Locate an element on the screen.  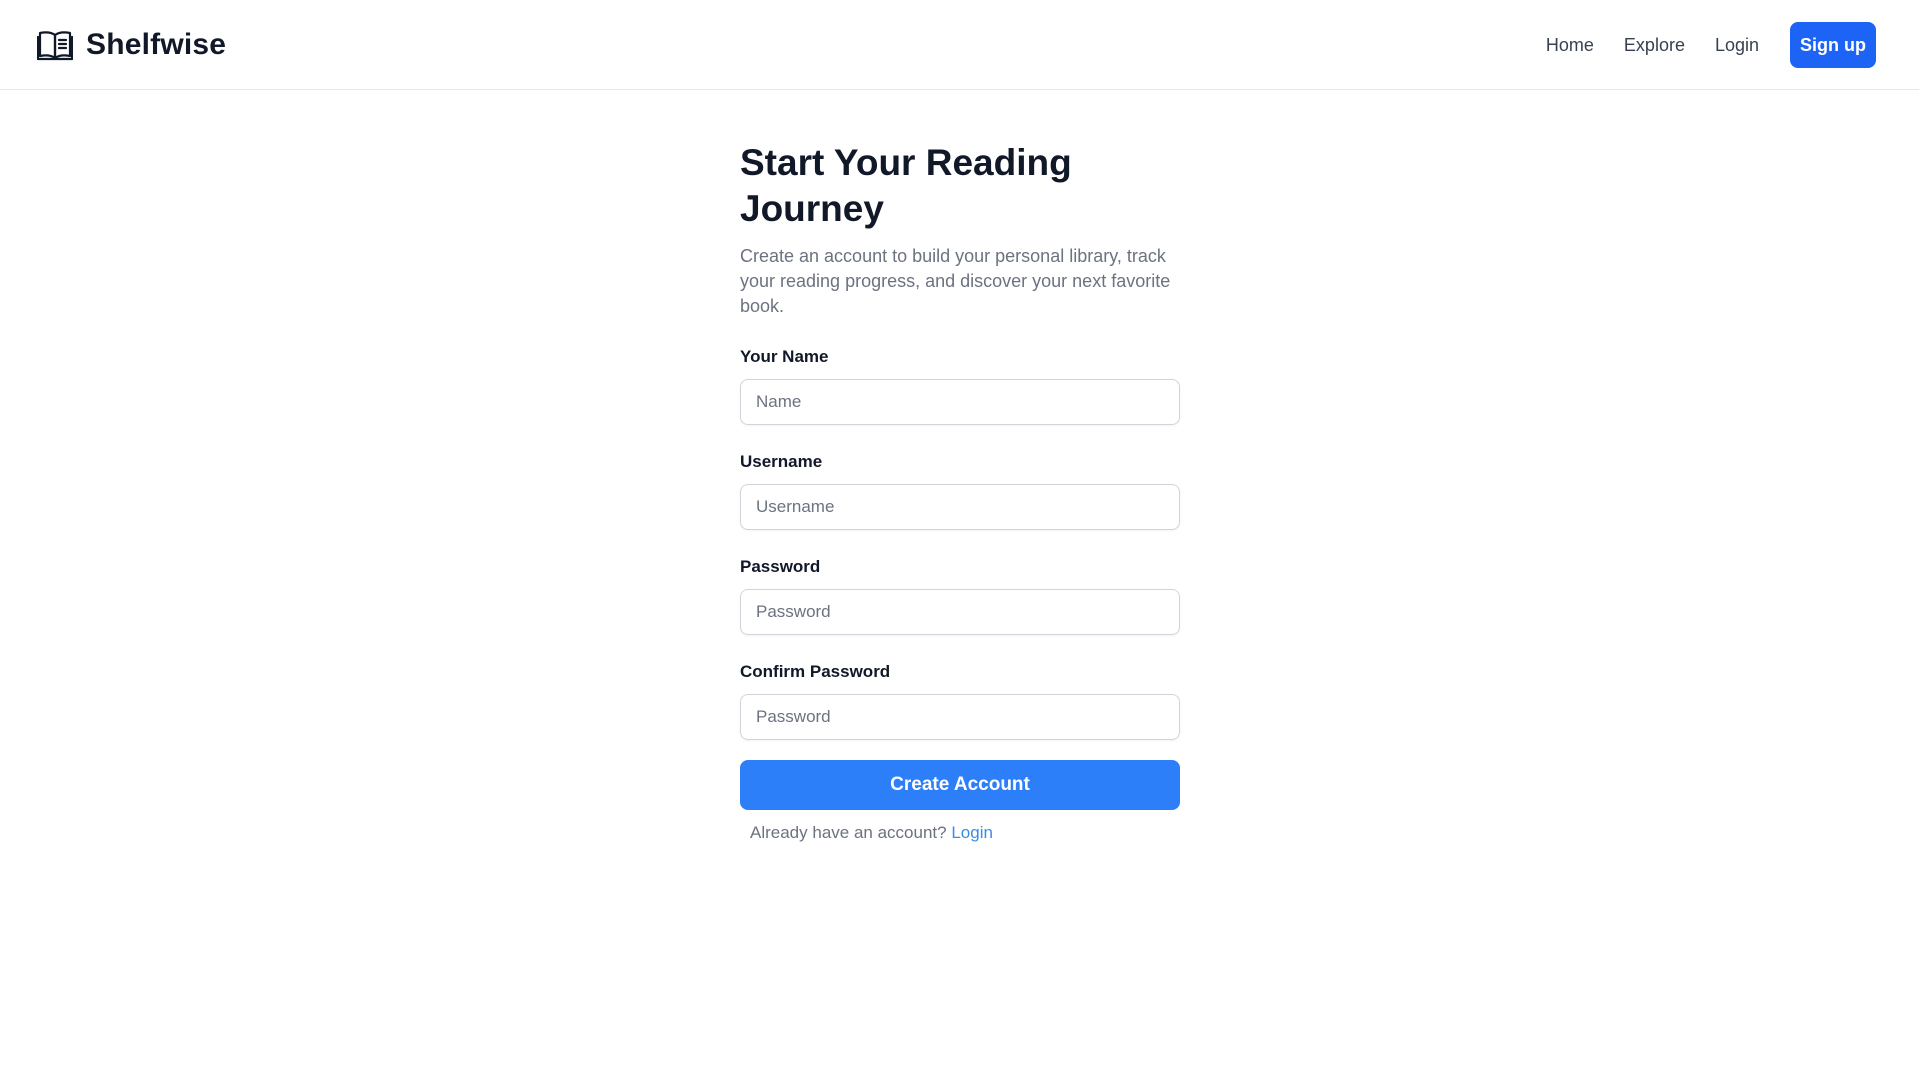
page-title: Start Your Reading Journey is located at coordinates (906, 185).